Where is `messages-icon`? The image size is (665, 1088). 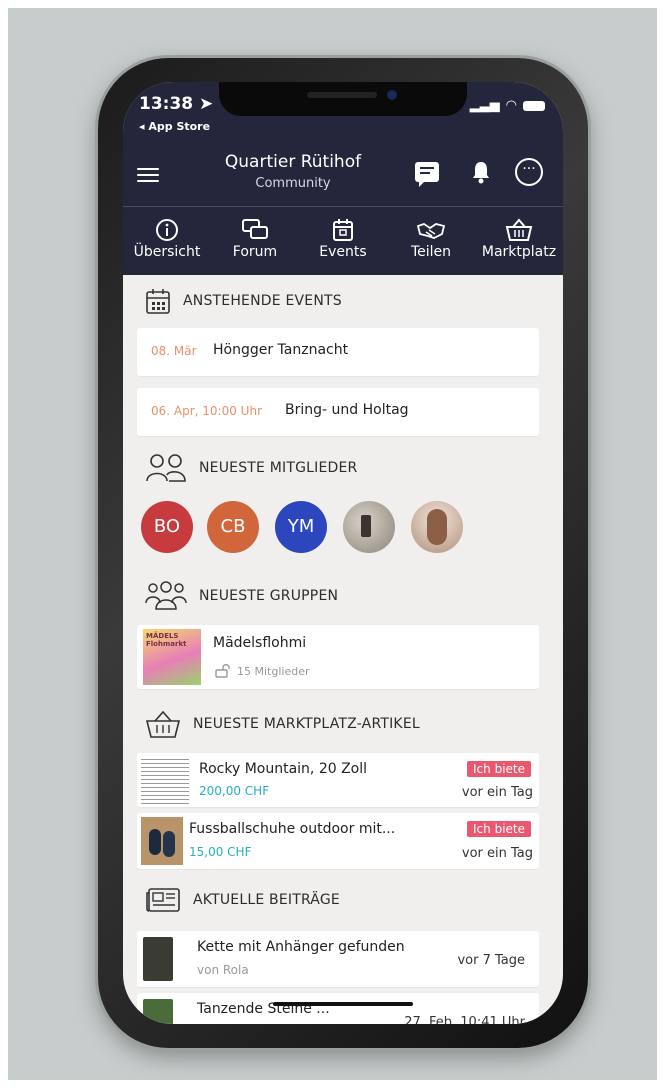
messages-icon is located at coordinates (427, 174).